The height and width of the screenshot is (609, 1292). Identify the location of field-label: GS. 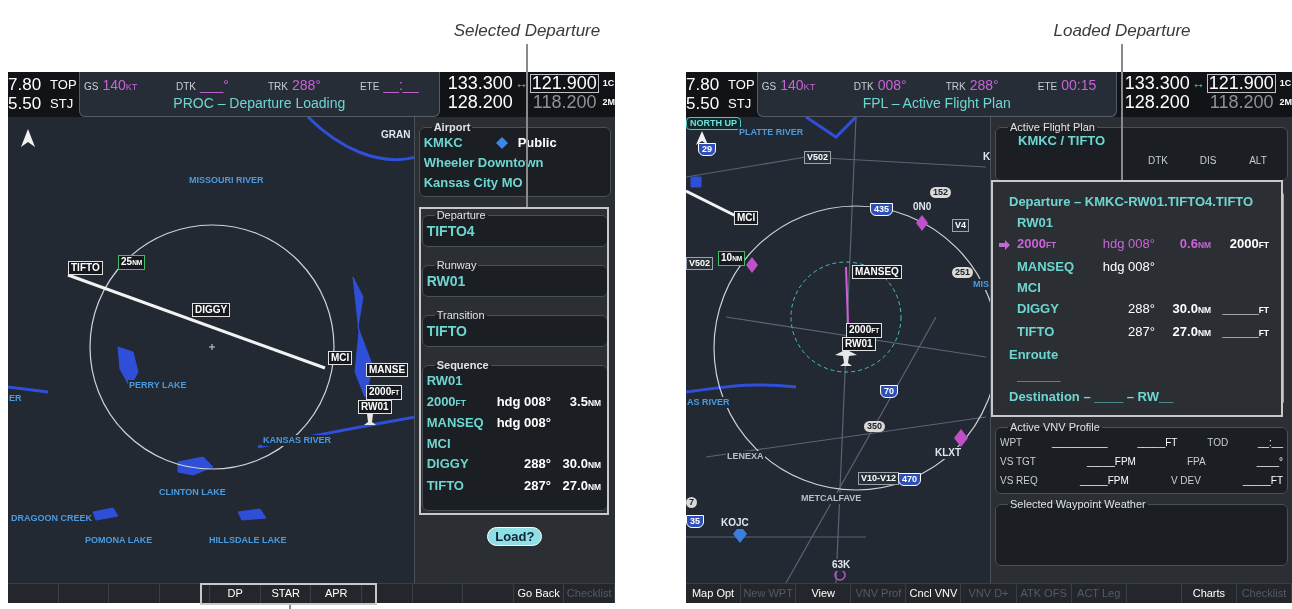
(91, 87).